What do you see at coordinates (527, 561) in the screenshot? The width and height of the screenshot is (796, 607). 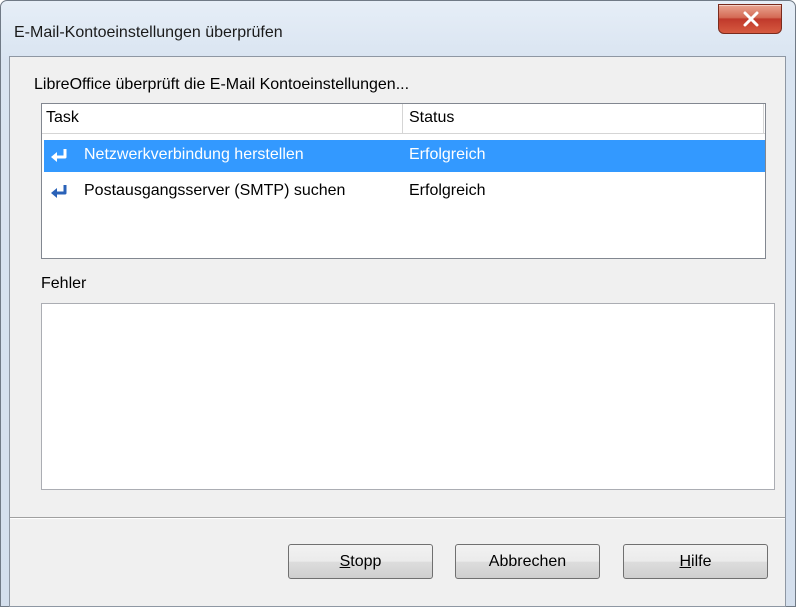 I see `cancel-button: Abbrechen` at bounding box center [527, 561].